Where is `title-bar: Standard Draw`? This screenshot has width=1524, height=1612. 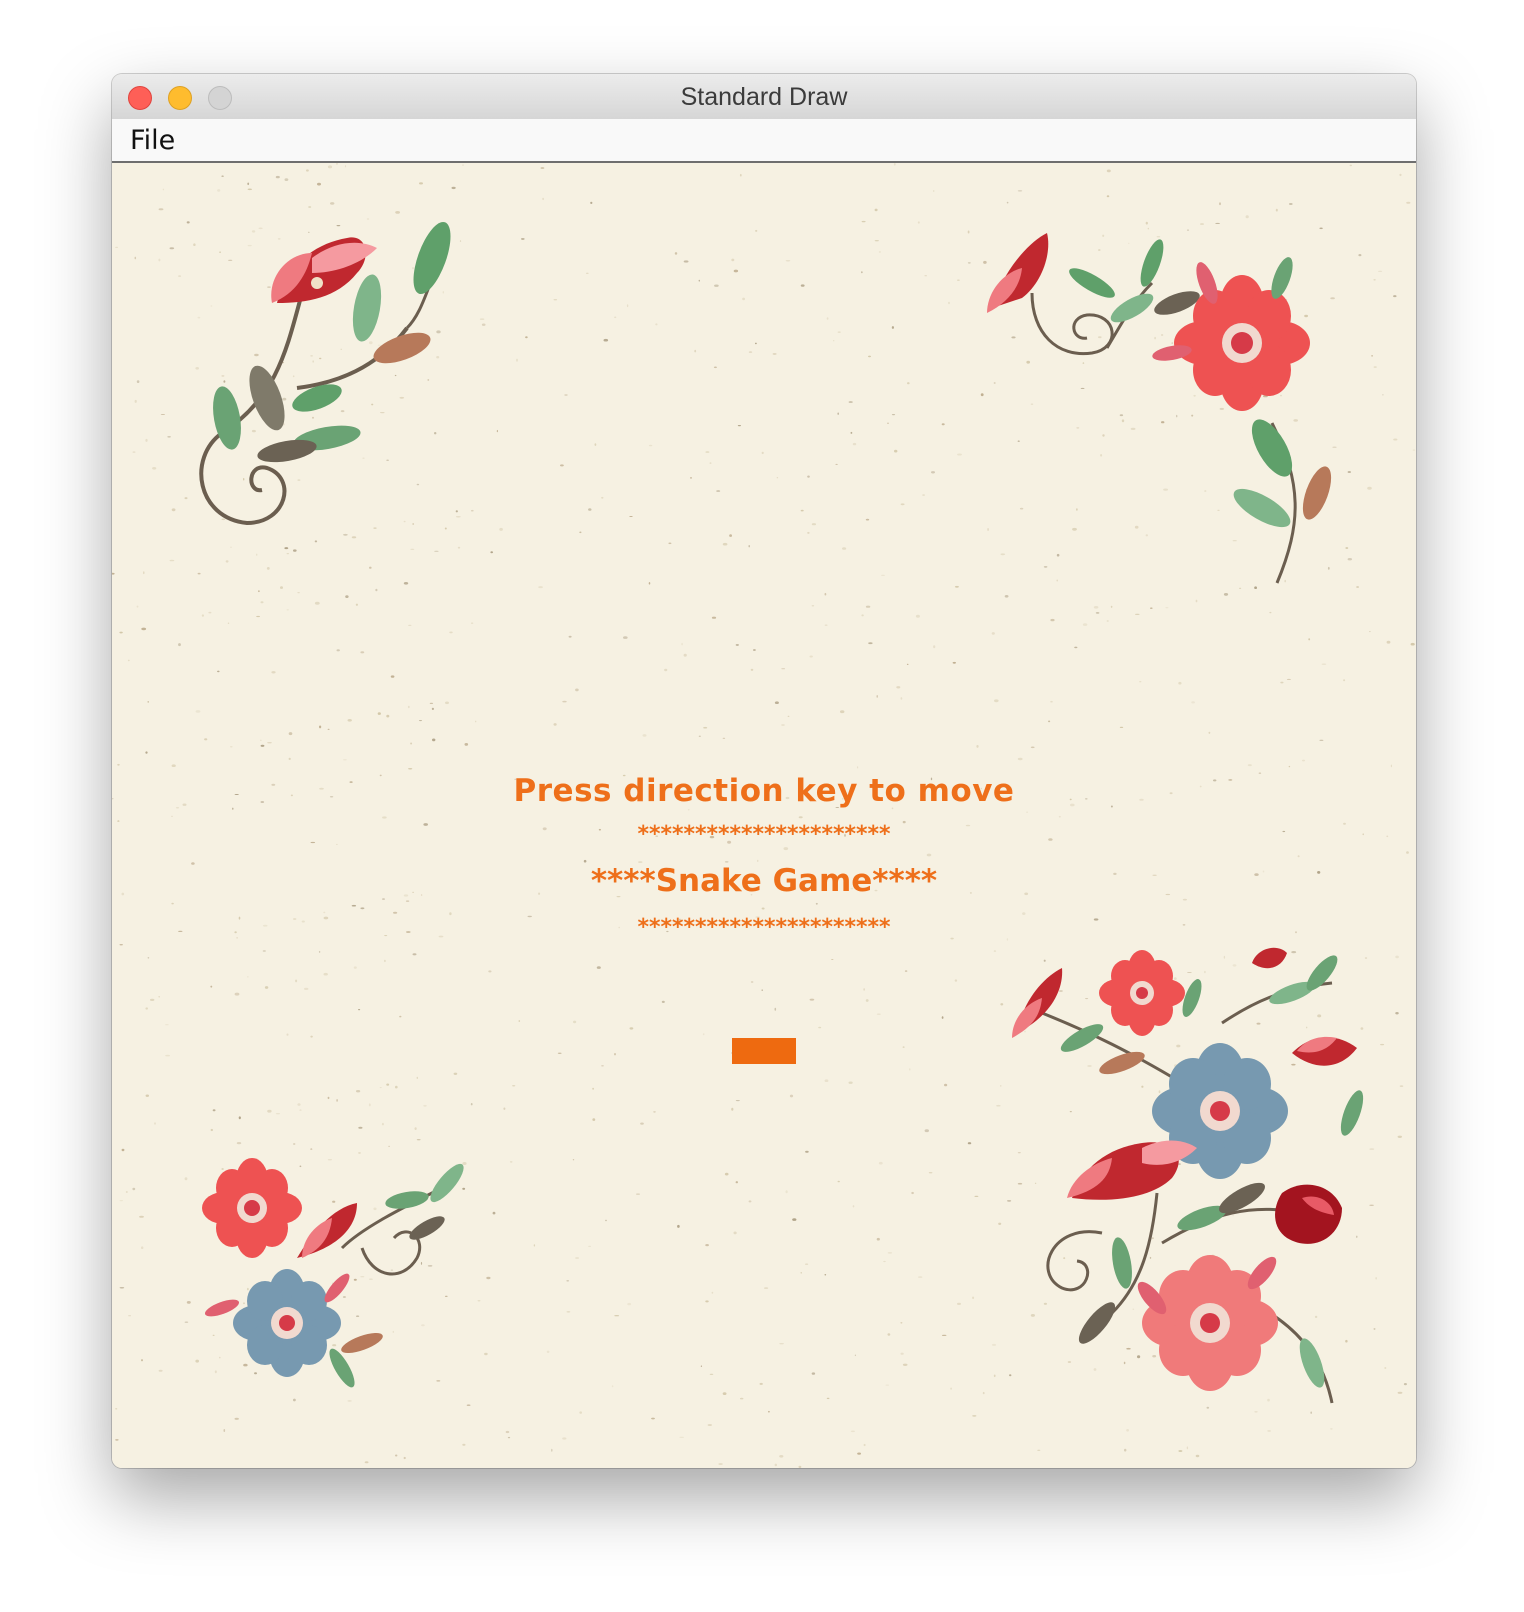 title-bar: Standard Draw is located at coordinates (764, 97).